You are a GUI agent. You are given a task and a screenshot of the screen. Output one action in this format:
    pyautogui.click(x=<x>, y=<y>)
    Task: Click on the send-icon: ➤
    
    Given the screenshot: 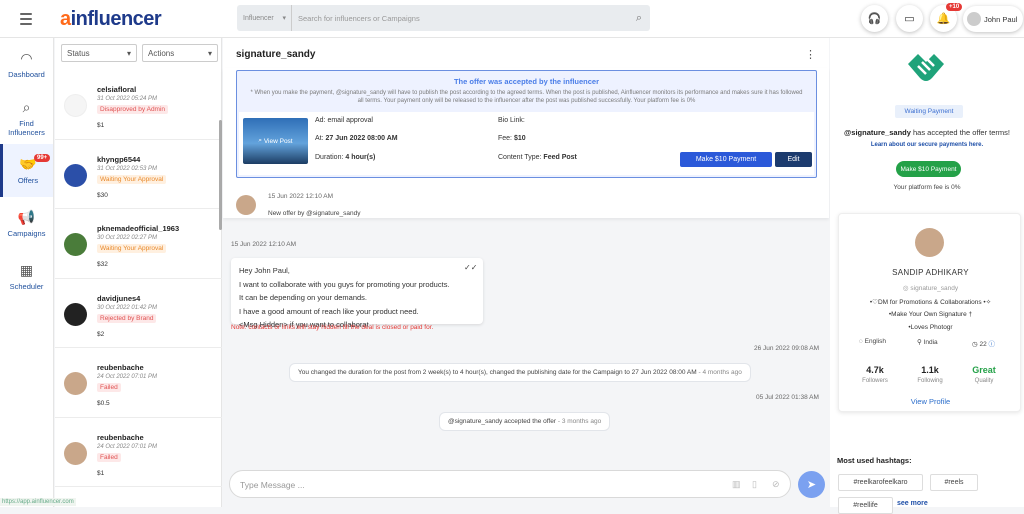 What is the action you would take?
    pyautogui.click(x=811, y=485)
    